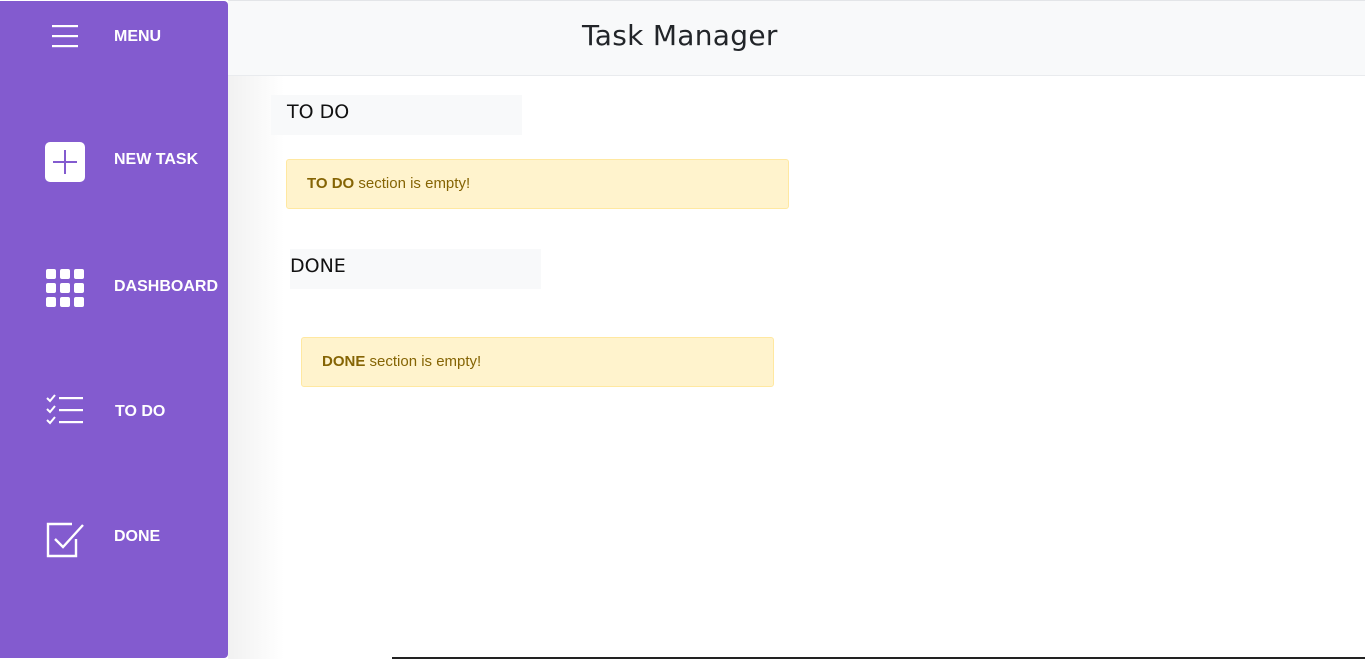 The height and width of the screenshot is (659, 1365). Describe the element at coordinates (796, 38) in the screenshot. I see `top-header: Task Manager` at that location.